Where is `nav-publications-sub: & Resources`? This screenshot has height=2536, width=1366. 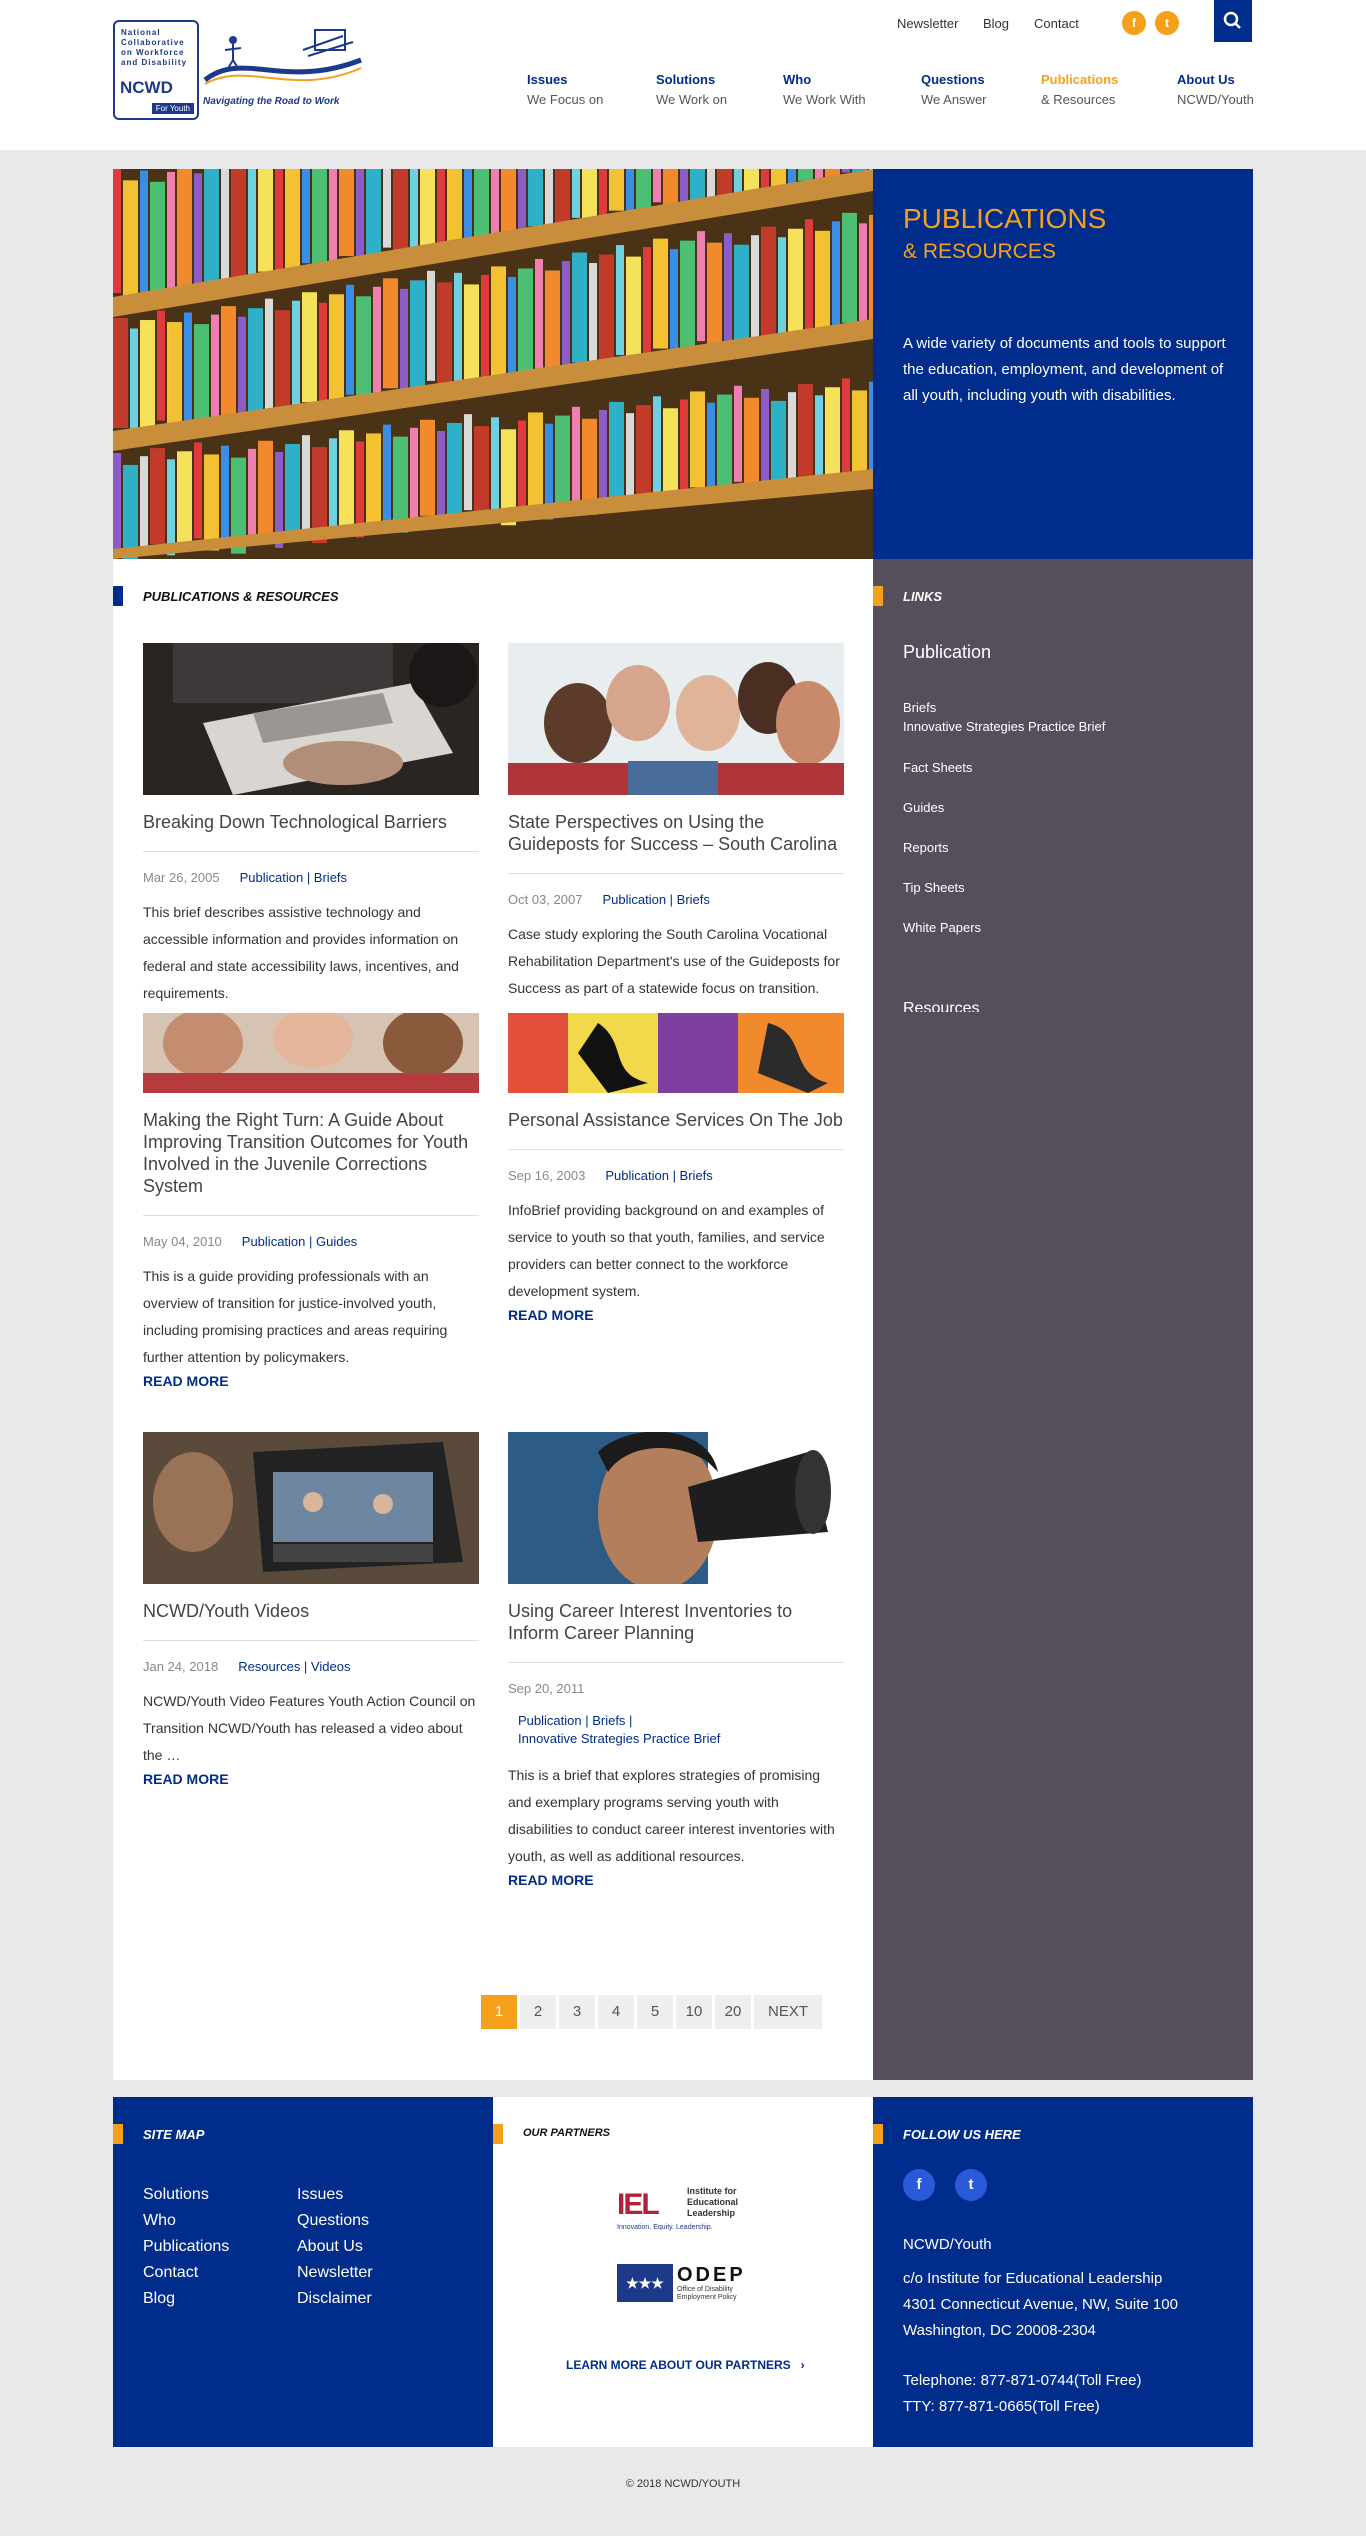 nav-publications-sub: & Resources is located at coordinates (1078, 99).